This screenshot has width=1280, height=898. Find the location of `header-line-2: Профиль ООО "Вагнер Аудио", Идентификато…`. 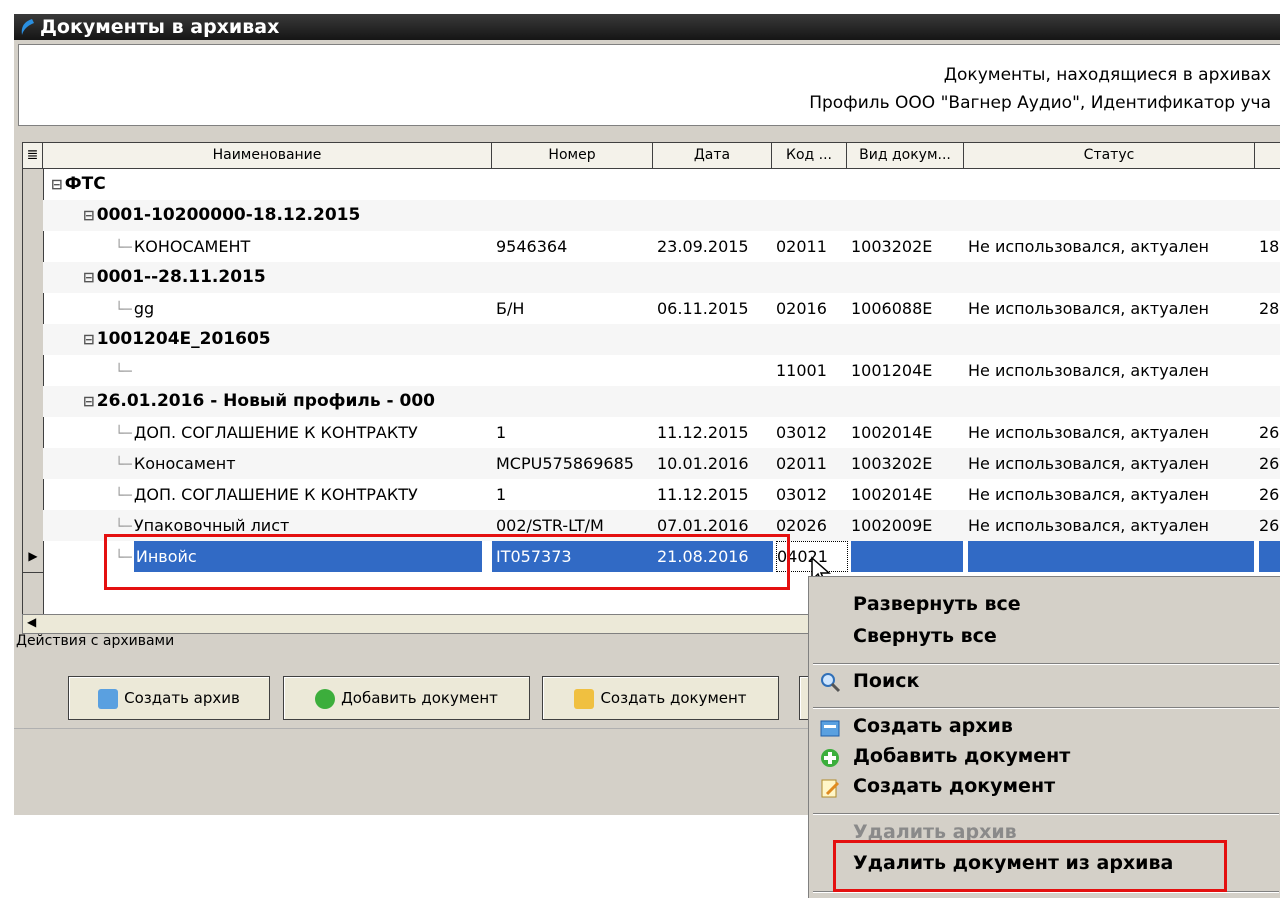

header-line-2: Профиль ООО "Вагнер Аудио", Идентификато… is located at coordinates (1040, 103).